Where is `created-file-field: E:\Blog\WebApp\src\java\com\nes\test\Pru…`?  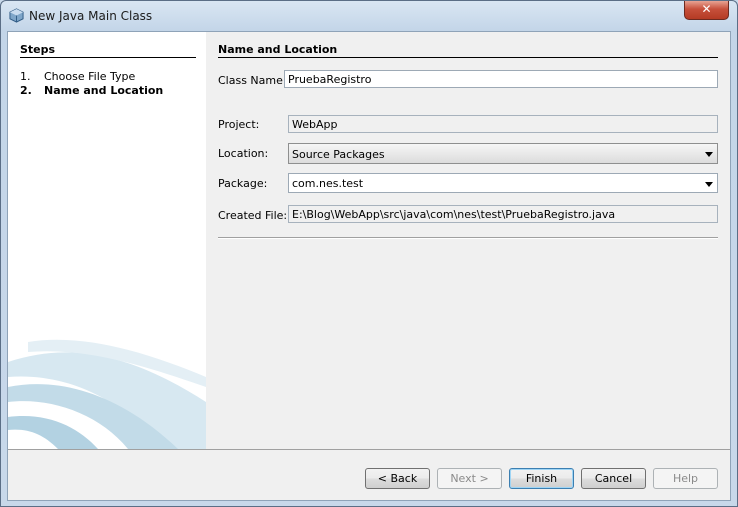
created-file-field: E:\Blog\WebApp\src\java\com\nes\test\Pru… is located at coordinates (503, 214).